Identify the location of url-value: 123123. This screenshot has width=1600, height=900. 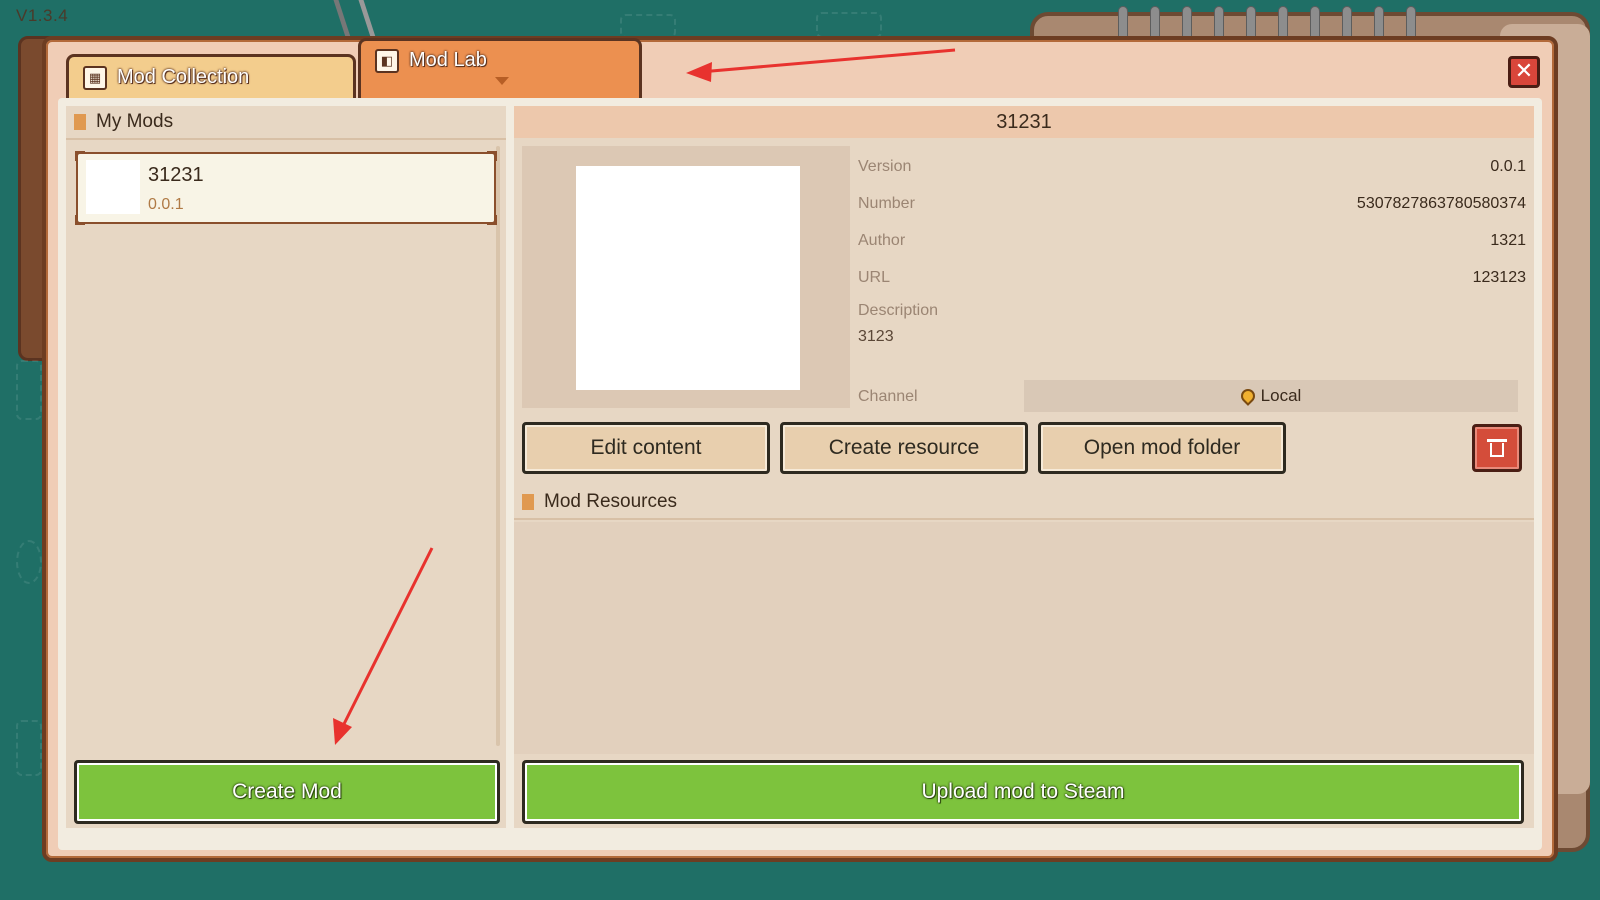
(1499, 277).